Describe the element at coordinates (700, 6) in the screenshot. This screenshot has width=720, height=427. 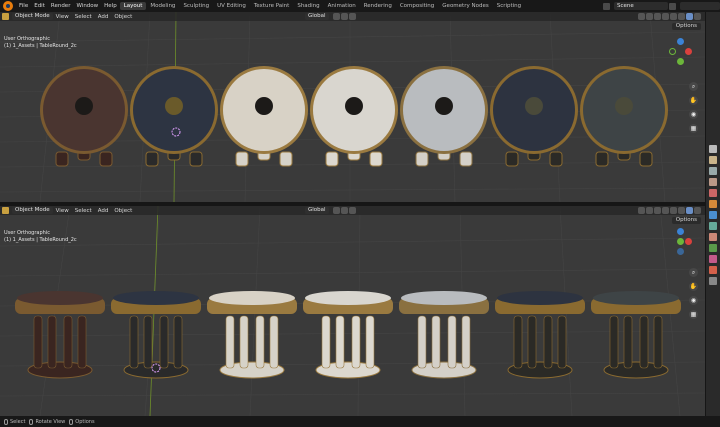
I see `view-layer-selector` at that location.